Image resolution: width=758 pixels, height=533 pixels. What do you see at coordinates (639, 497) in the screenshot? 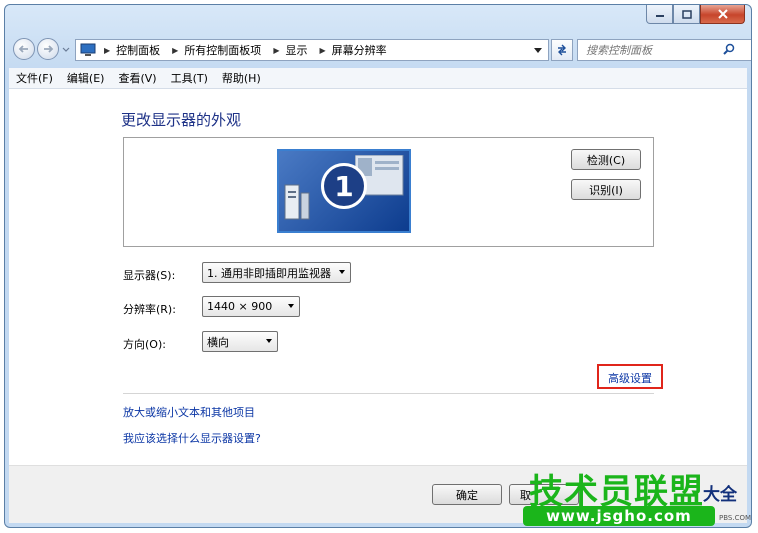
I see `watermark-logo: 技术员联盟 大全 www.jsgho.com PBS.COM` at bounding box center [639, 497].